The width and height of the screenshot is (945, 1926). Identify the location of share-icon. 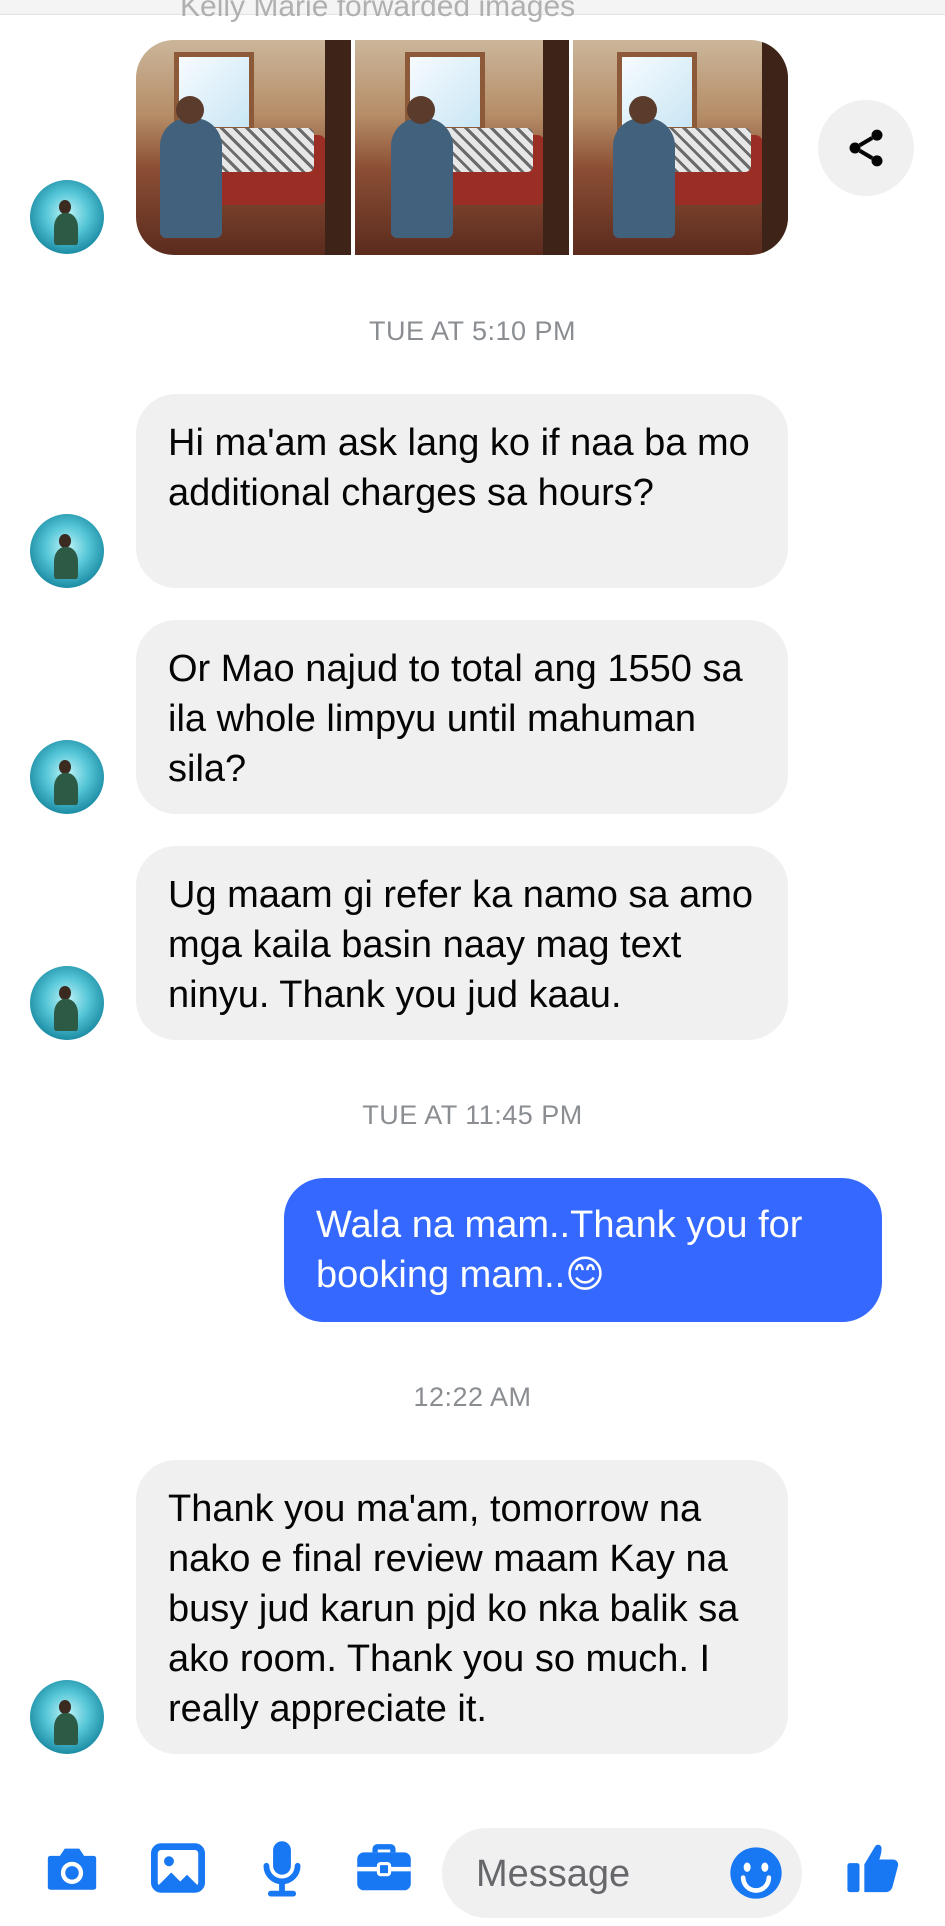
(866, 148).